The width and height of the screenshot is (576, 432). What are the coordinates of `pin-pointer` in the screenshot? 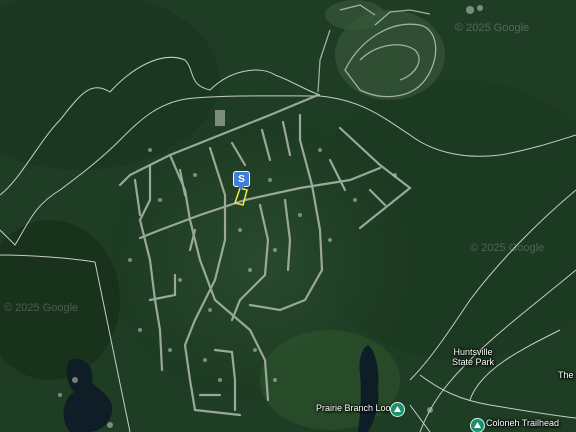 It's located at (241, 187).